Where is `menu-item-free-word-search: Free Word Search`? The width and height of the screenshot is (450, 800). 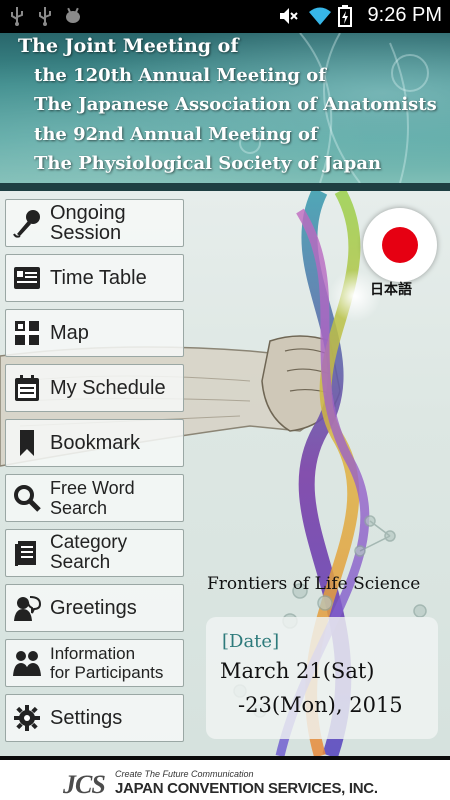
menu-item-free-word-search: Free Word Search is located at coordinates (94, 498).